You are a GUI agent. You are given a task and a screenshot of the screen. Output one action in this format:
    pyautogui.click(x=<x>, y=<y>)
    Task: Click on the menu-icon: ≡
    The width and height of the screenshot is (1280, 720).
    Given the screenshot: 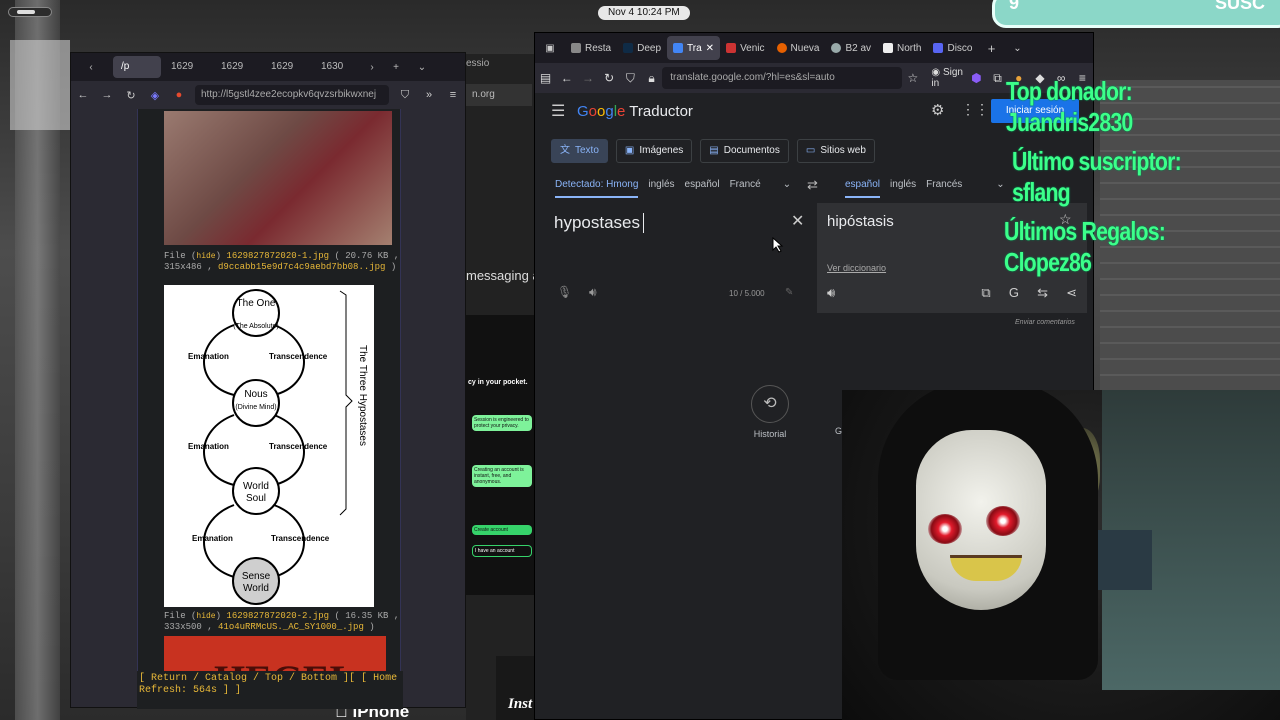 What is the action you would take?
    pyautogui.click(x=453, y=95)
    